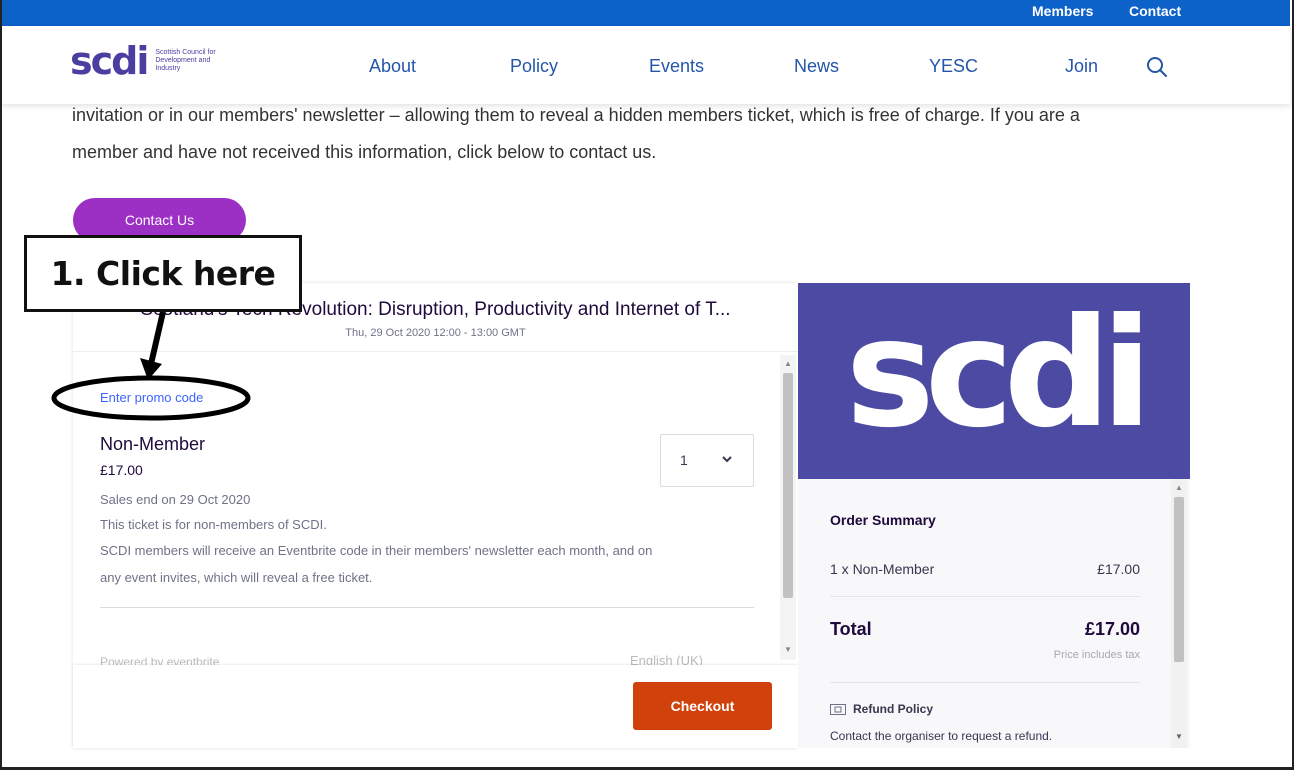 The height and width of the screenshot is (770, 1294). Describe the element at coordinates (1062, 11) in the screenshot. I see `members-link: Members` at that location.